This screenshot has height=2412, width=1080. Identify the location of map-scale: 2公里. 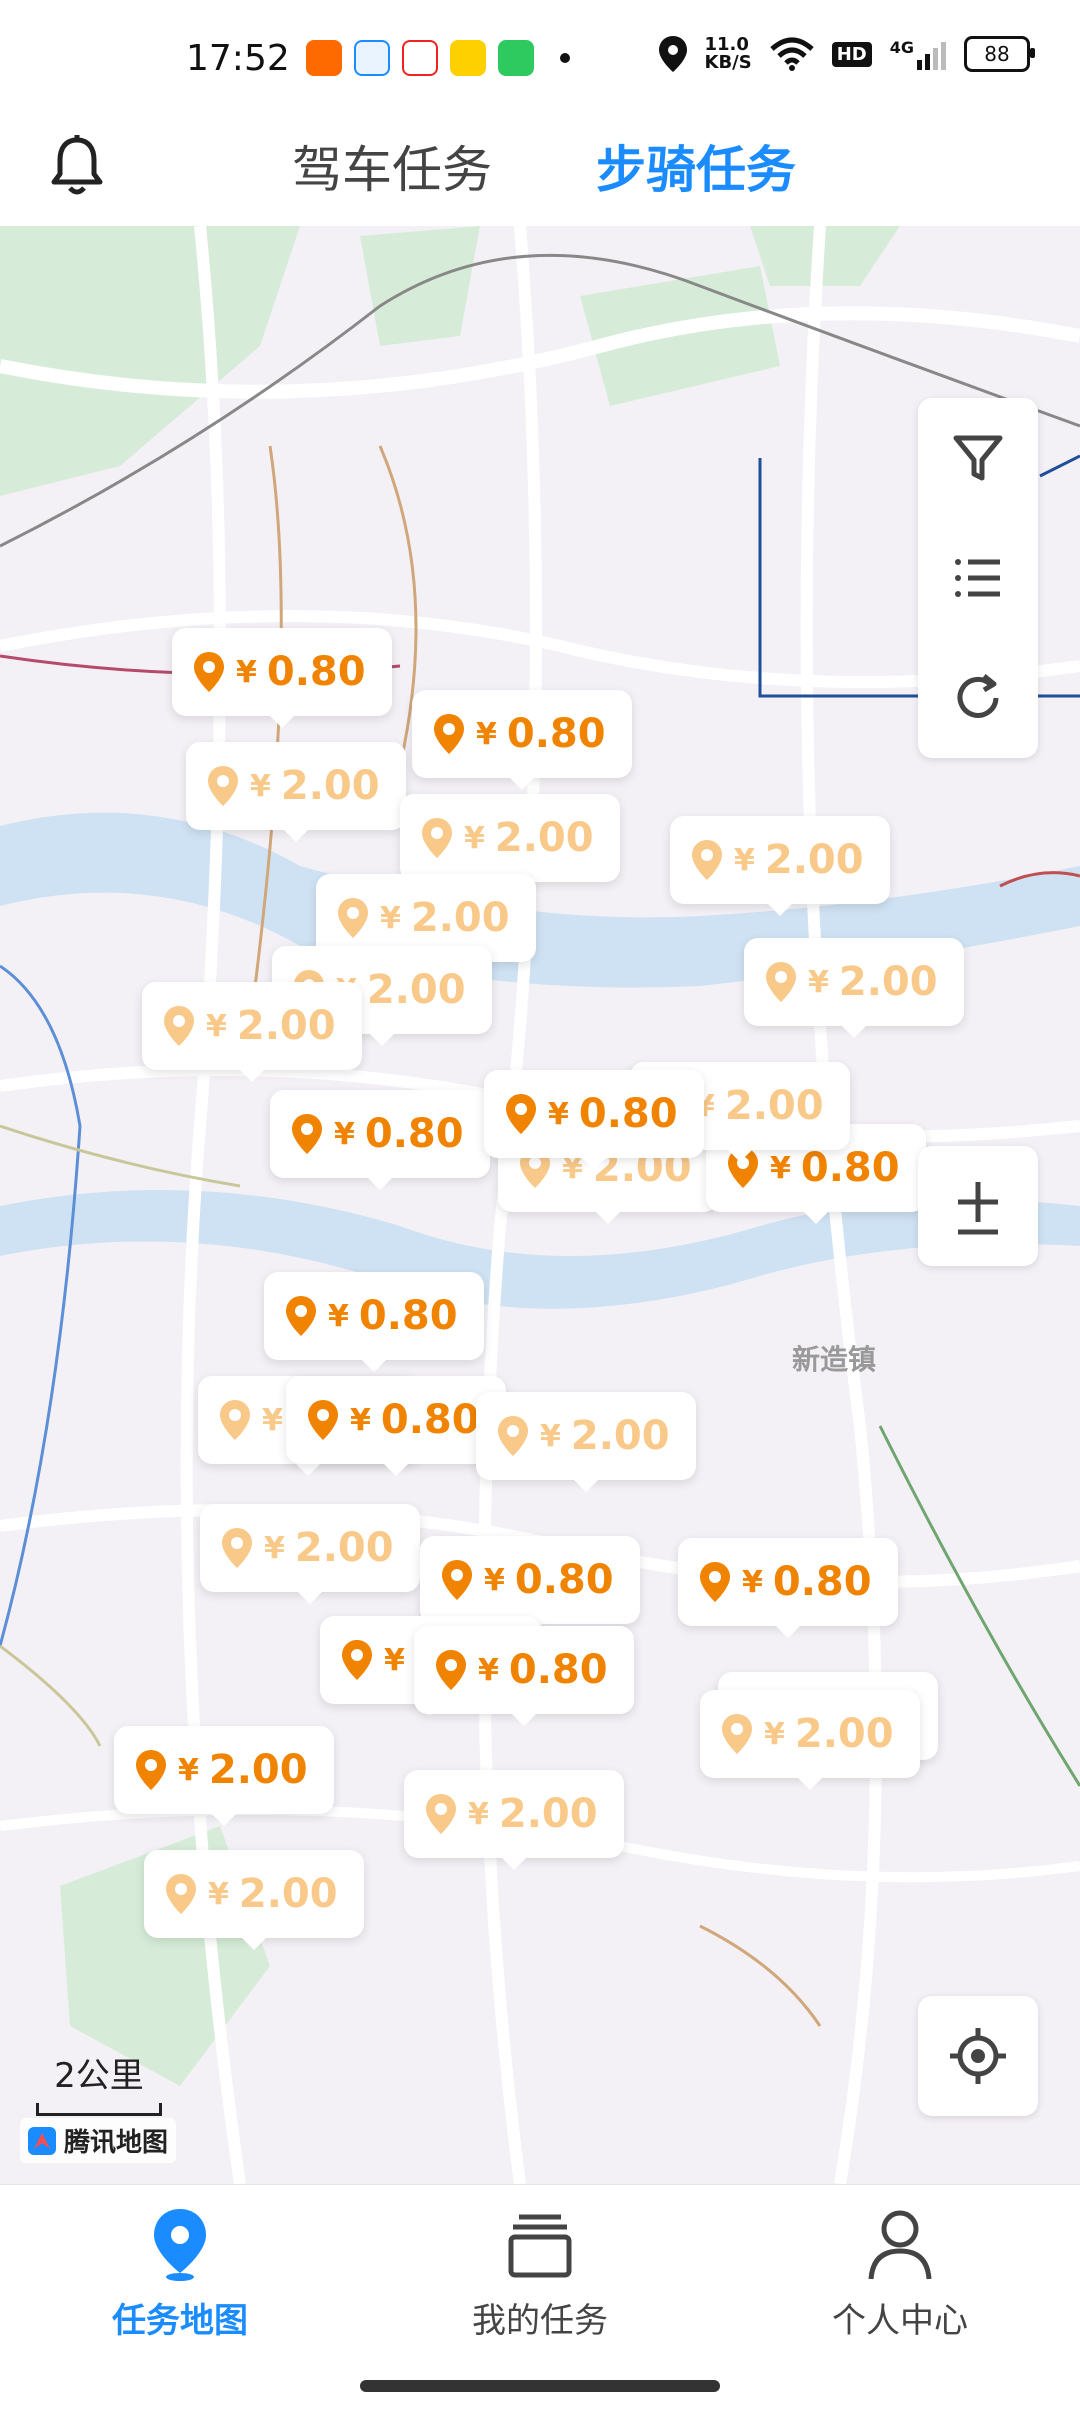
(99, 2082).